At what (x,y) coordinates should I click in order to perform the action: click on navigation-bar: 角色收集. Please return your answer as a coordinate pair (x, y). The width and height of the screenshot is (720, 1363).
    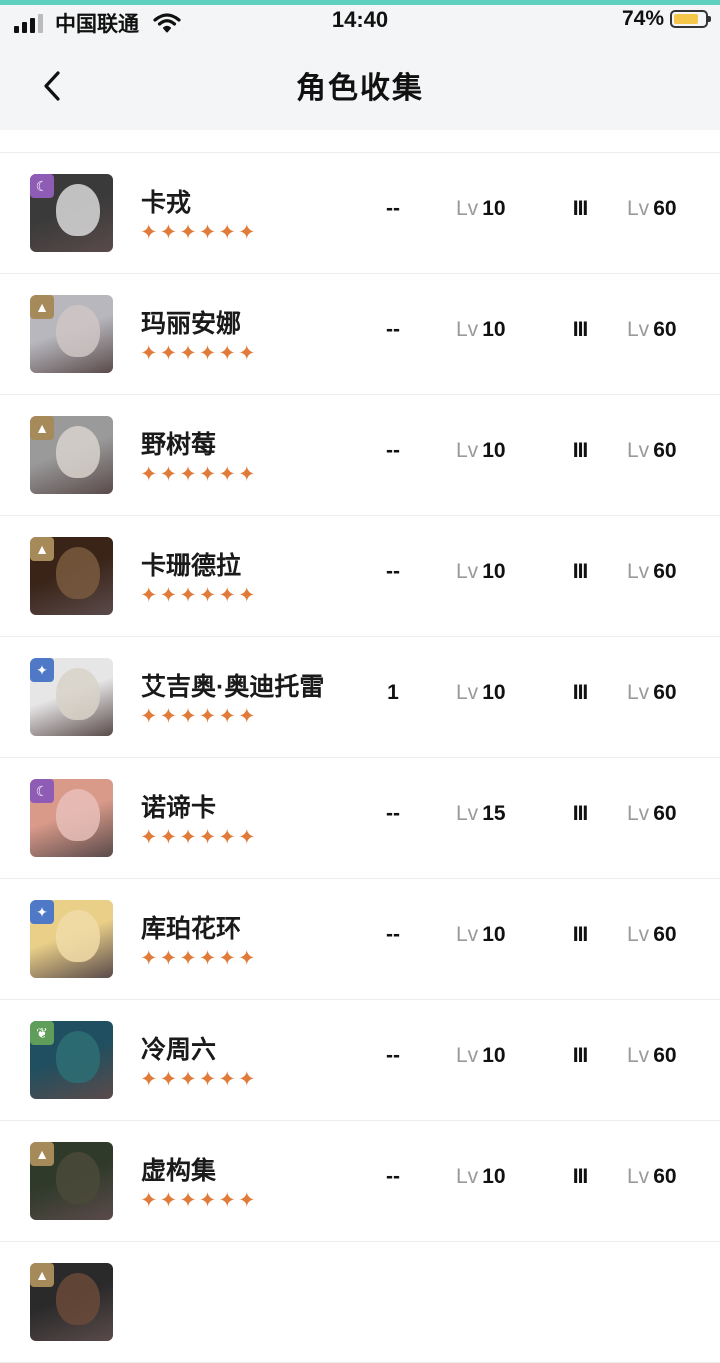
    Looking at the image, I should click on (360, 85).